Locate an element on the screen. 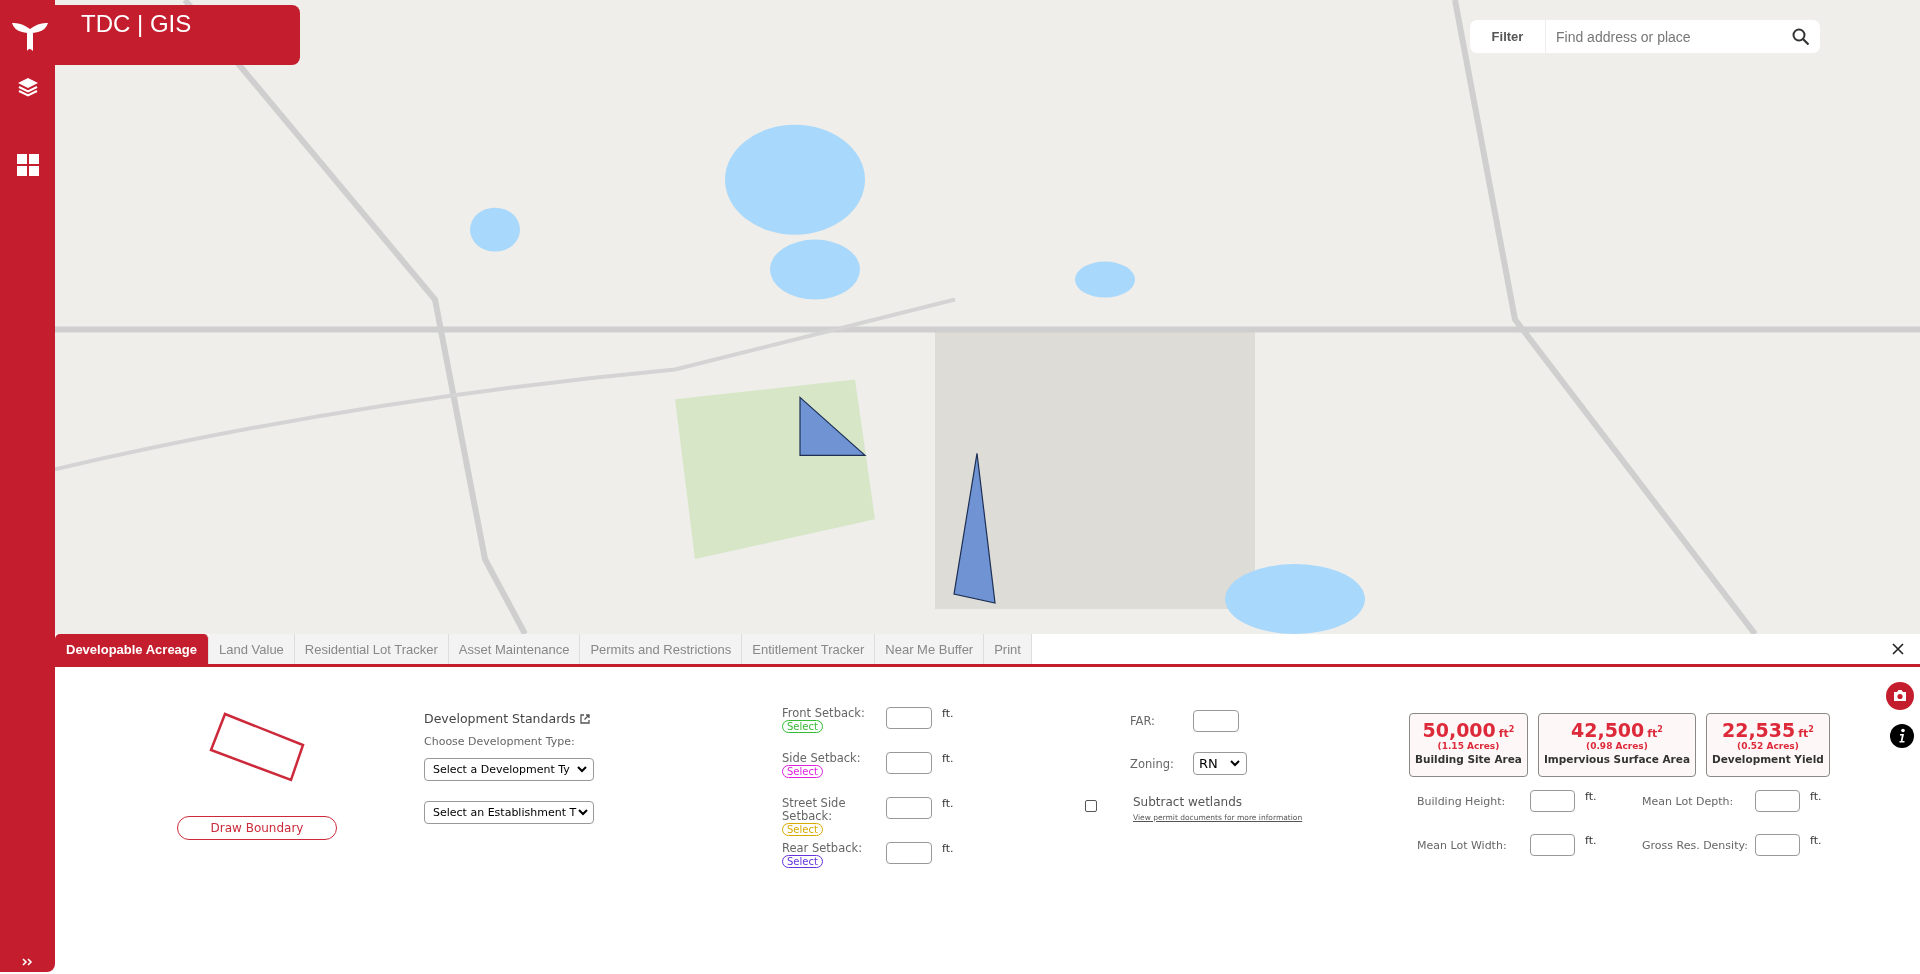 Image resolution: width=1920 pixels, height=974 pixels. acres-value: (1.15 Acres) is located at coordinates (1468, 746).